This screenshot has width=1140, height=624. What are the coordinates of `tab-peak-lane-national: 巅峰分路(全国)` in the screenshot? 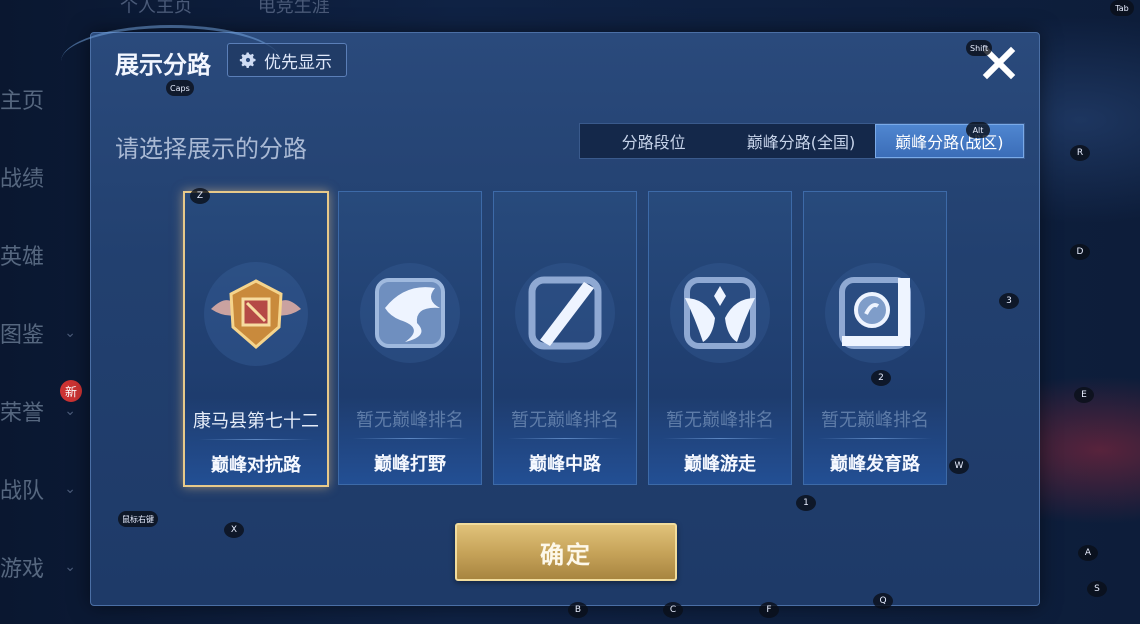 It's located at (800, 141).